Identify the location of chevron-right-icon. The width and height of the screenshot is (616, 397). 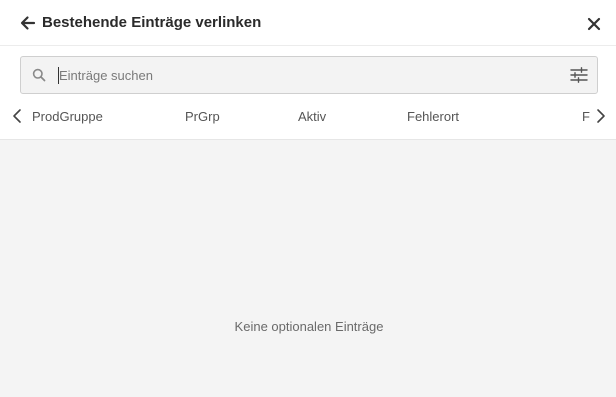
(601, 116).